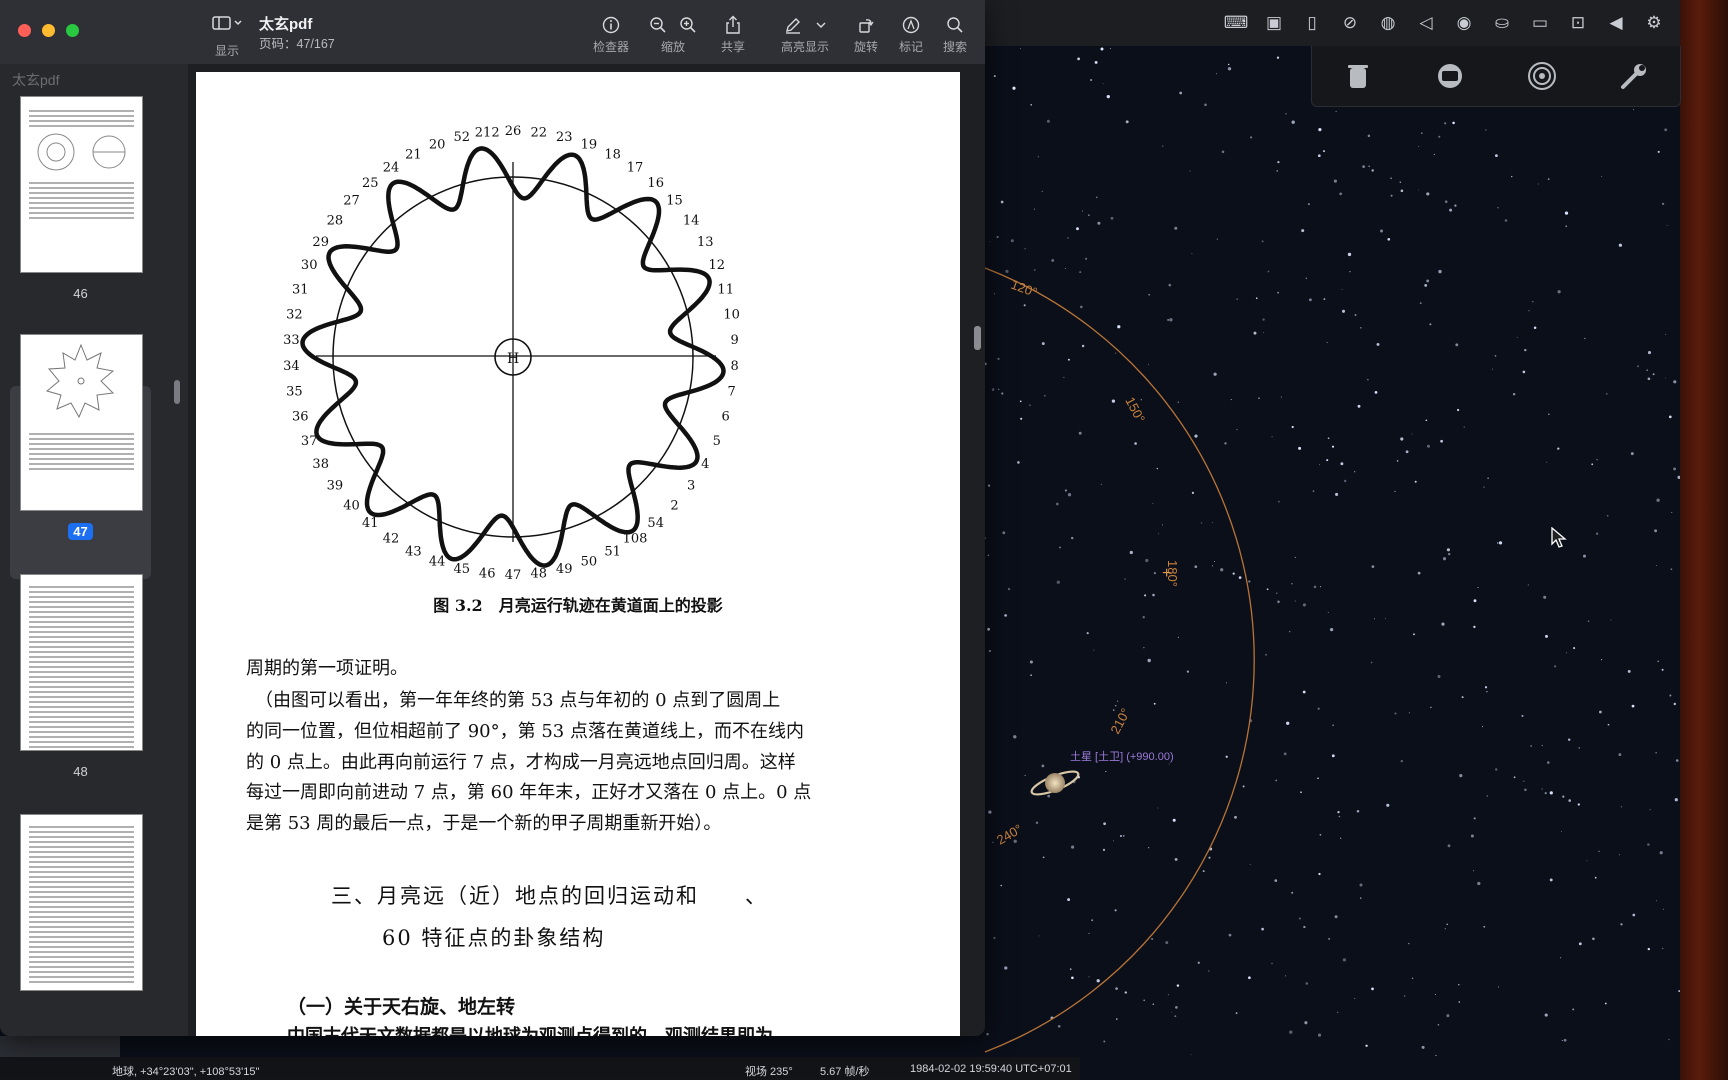  Describe the element at coordinates (733, 36) in the screenshot. I see `share-button: 共享` at that location.